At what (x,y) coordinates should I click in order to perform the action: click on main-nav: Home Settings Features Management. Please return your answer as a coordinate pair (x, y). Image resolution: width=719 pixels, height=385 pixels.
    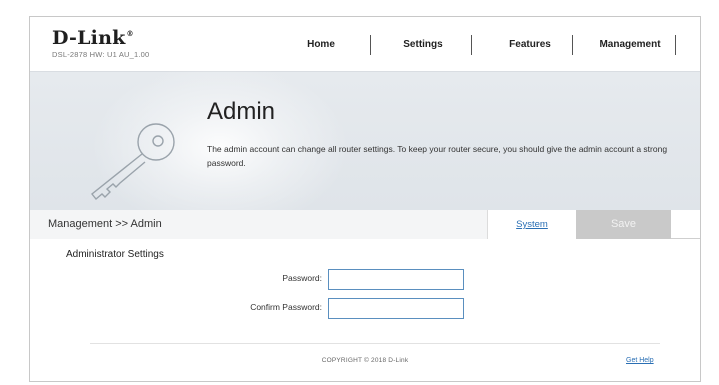
    Looking at the image, I should click on (365, 45).